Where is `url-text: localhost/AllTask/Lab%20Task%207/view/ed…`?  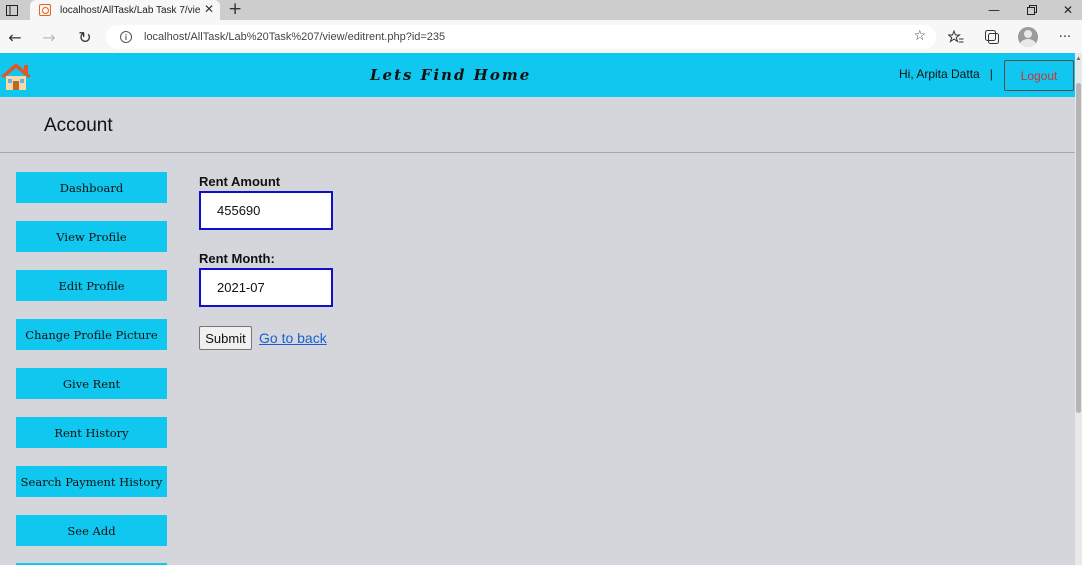 url-text: localhost/AllTask/Lab%20Task%207/view/ed… is located at coordinates (295, 37).